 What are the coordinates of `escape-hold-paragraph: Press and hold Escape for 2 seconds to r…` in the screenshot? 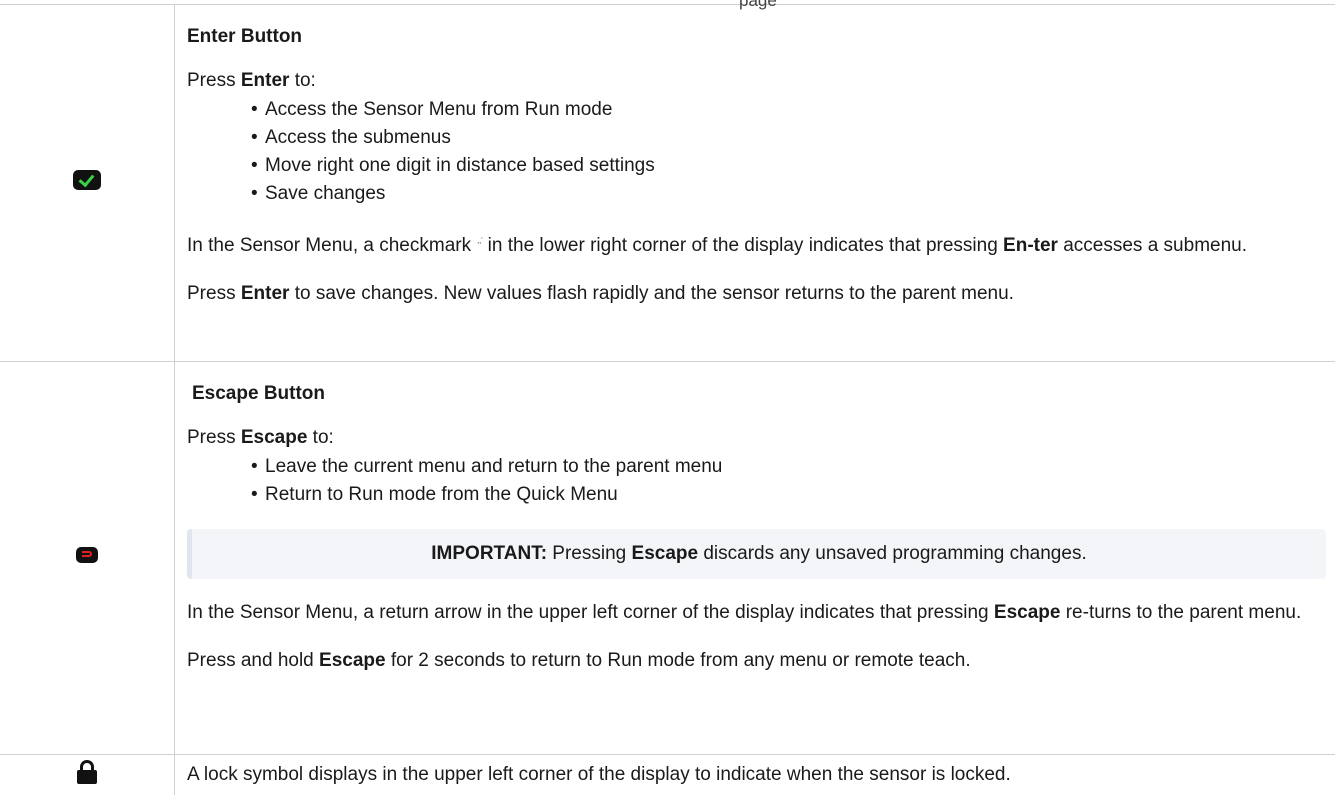 It's located at (579, 660).